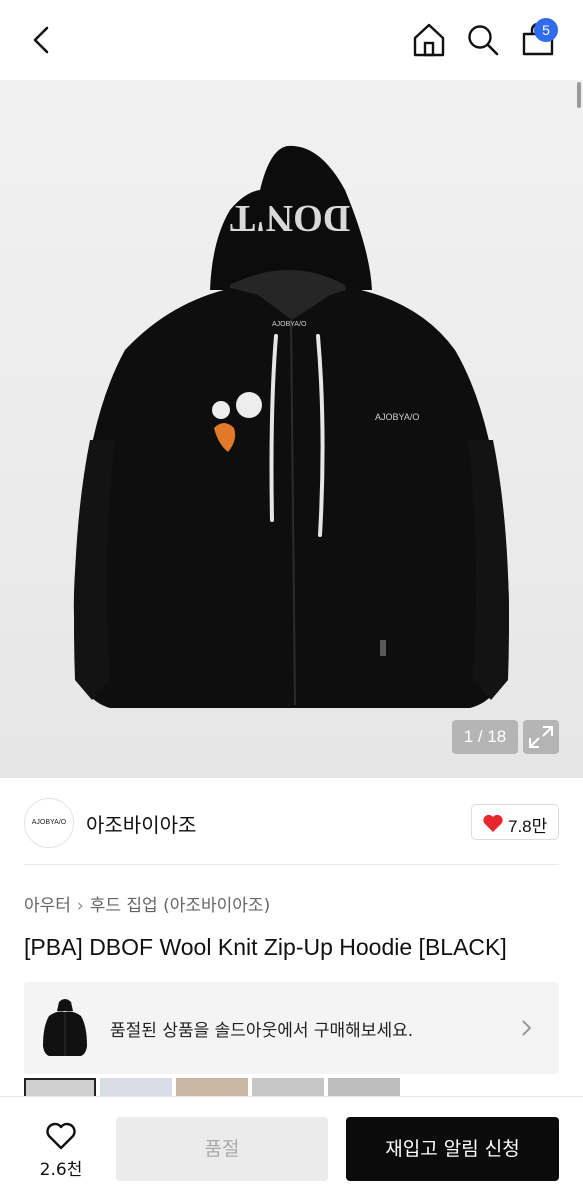 This screenshot has width=583, height=1200. Describe the element at coordinates (291, 826) in the screenshot. I see `brand-row: AJOBYA/O 아조바이아조 7.8만` at that location.